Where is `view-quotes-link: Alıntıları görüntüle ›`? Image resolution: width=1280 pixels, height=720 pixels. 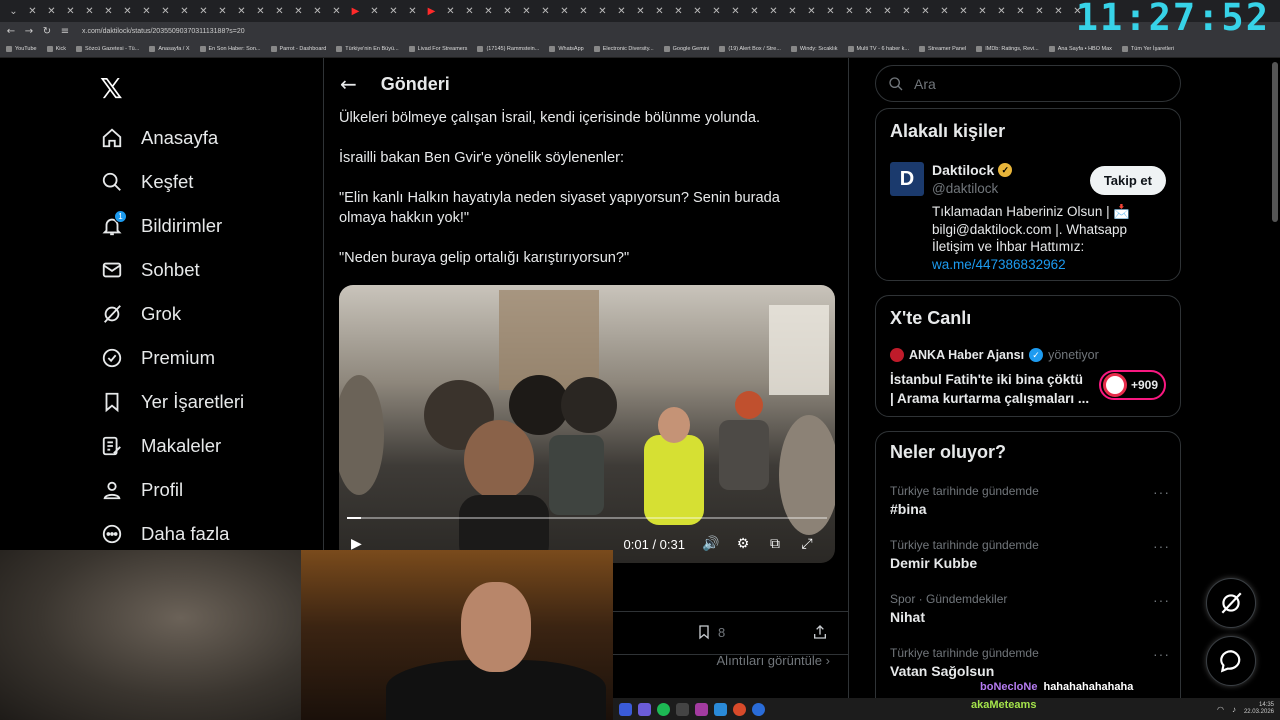 view-quotes-link: Alıntıları görüntüle › is located at coordinates (773, 660).